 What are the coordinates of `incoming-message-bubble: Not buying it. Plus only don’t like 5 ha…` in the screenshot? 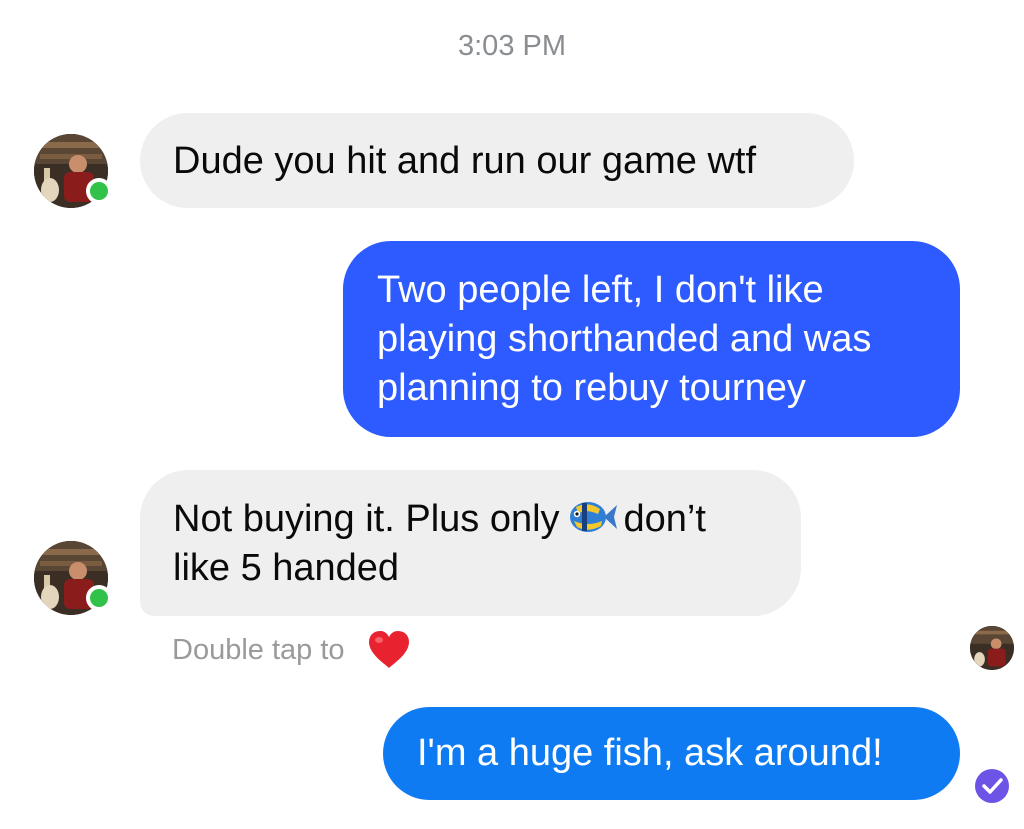 It's located at (470, 543).